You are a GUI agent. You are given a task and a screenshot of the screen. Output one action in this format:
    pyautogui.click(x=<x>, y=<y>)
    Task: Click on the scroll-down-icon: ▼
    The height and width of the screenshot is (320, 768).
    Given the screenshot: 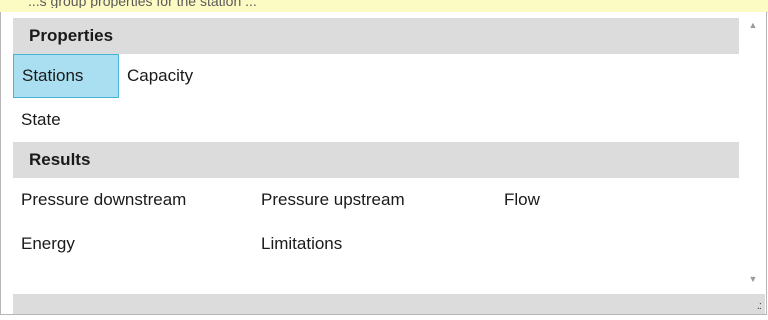 What is the action you would take?
    pyautogui.click(x=753, y=279)
    